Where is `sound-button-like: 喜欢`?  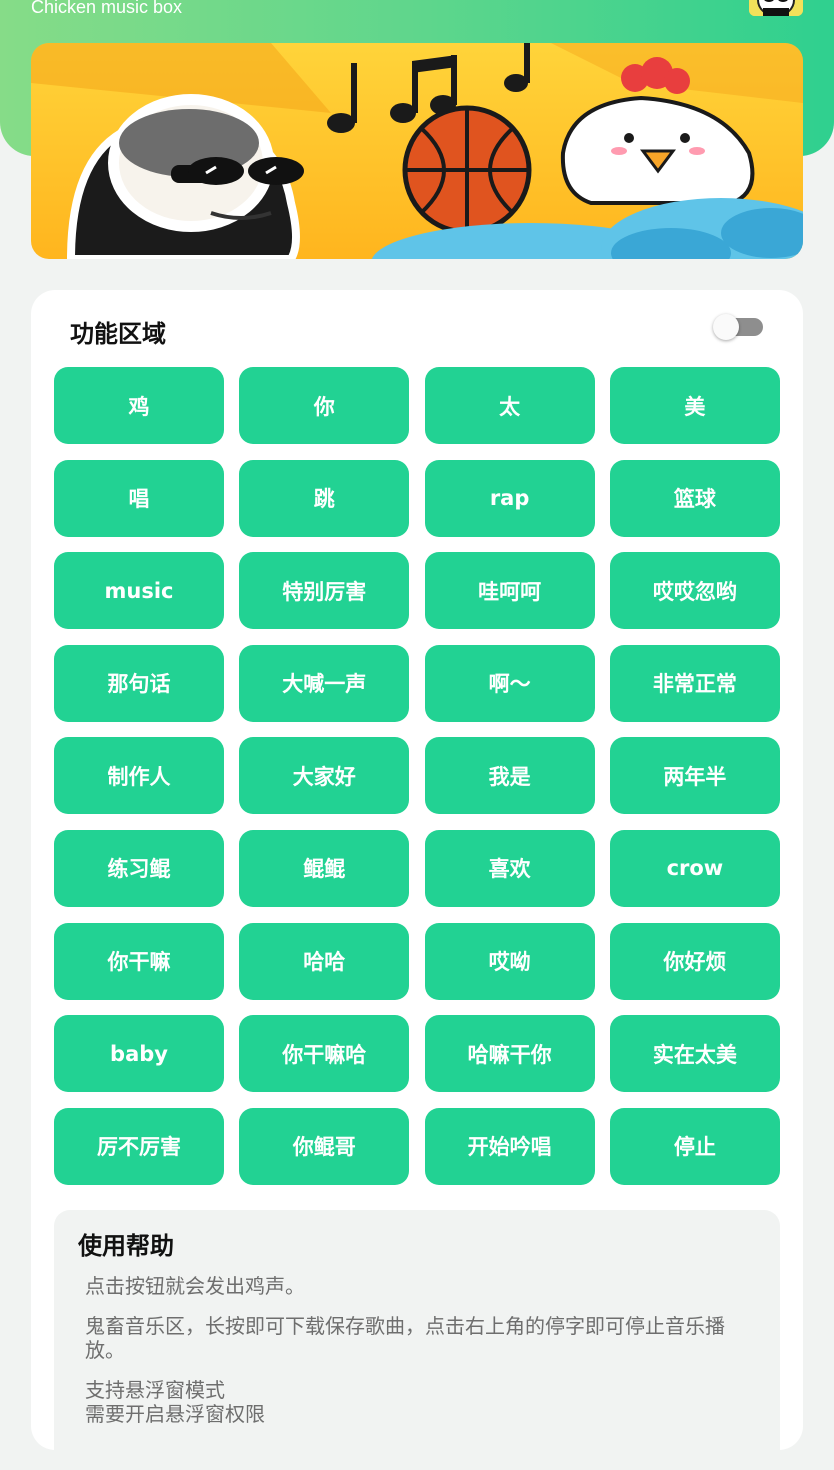 sound-button-like: 喜欢 is located at coordinates (509, 868).